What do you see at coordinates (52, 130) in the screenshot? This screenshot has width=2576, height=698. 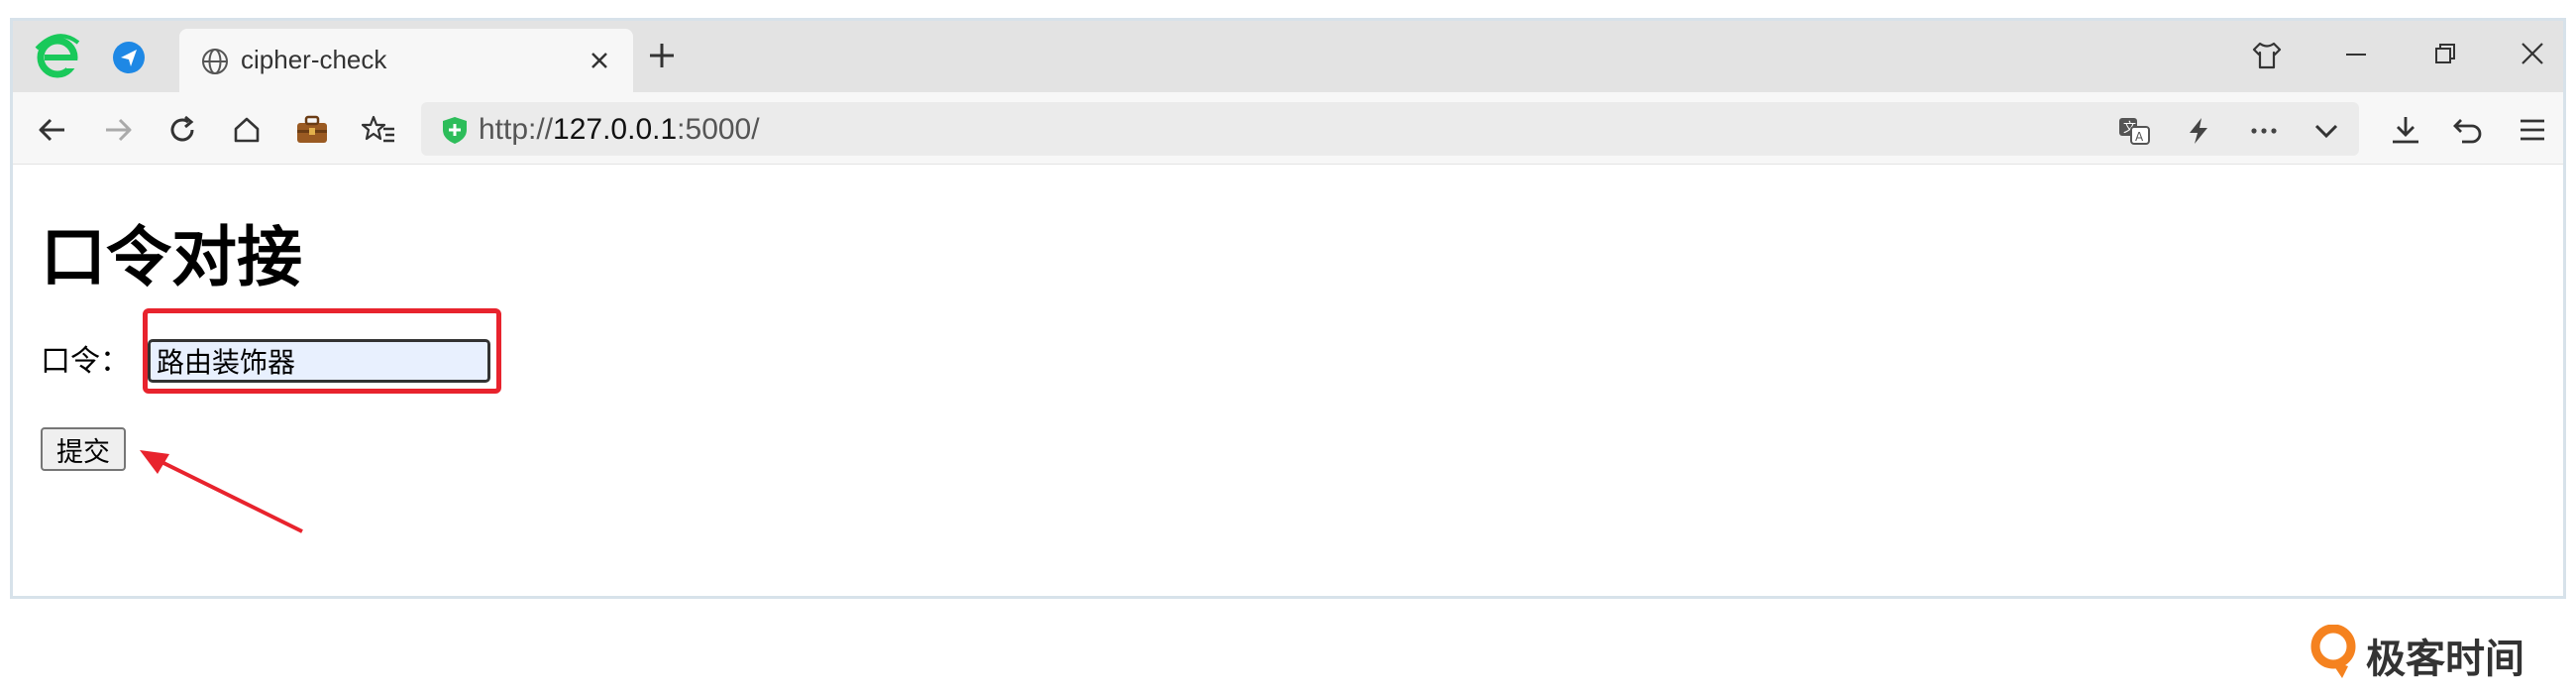 I see `back-arrow-icon` at bounding box center [52, 130].